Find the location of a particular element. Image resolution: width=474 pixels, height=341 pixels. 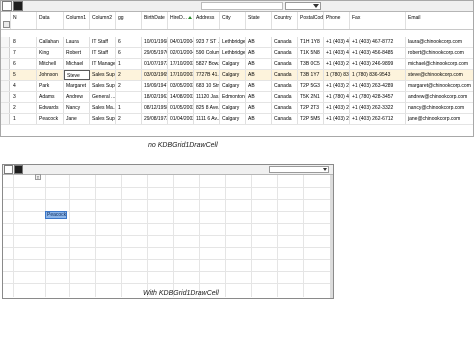

cell-phone: +1 (403) 456-9986 is located at coordinates (337, 53).